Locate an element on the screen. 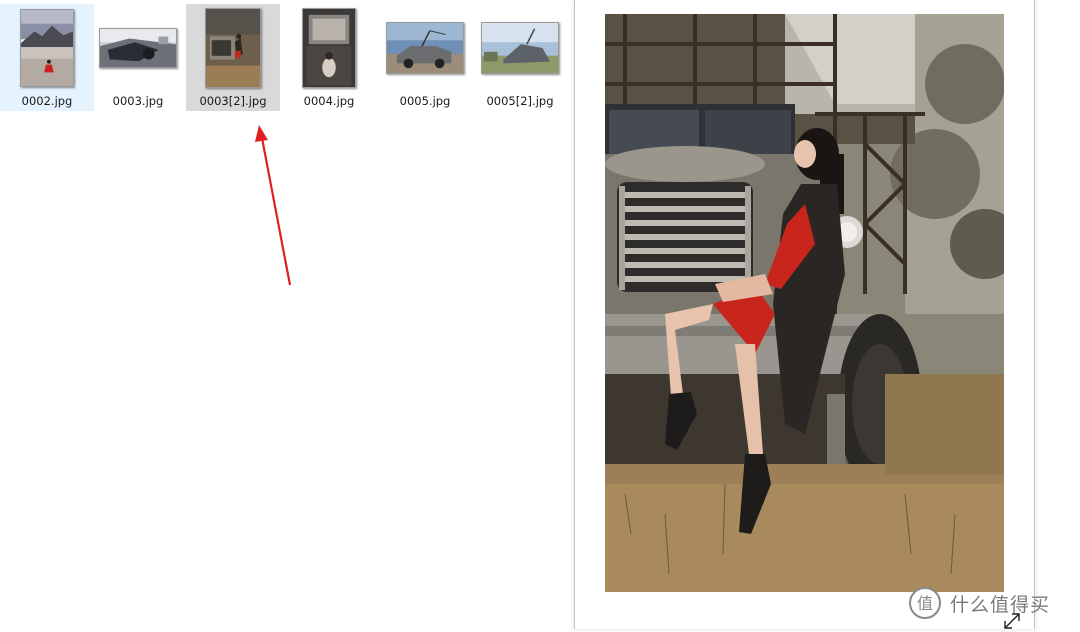 This screenshot has height=632, width=1080. watermark-text: 什么值得买 is located at coordinates (1000, 605).